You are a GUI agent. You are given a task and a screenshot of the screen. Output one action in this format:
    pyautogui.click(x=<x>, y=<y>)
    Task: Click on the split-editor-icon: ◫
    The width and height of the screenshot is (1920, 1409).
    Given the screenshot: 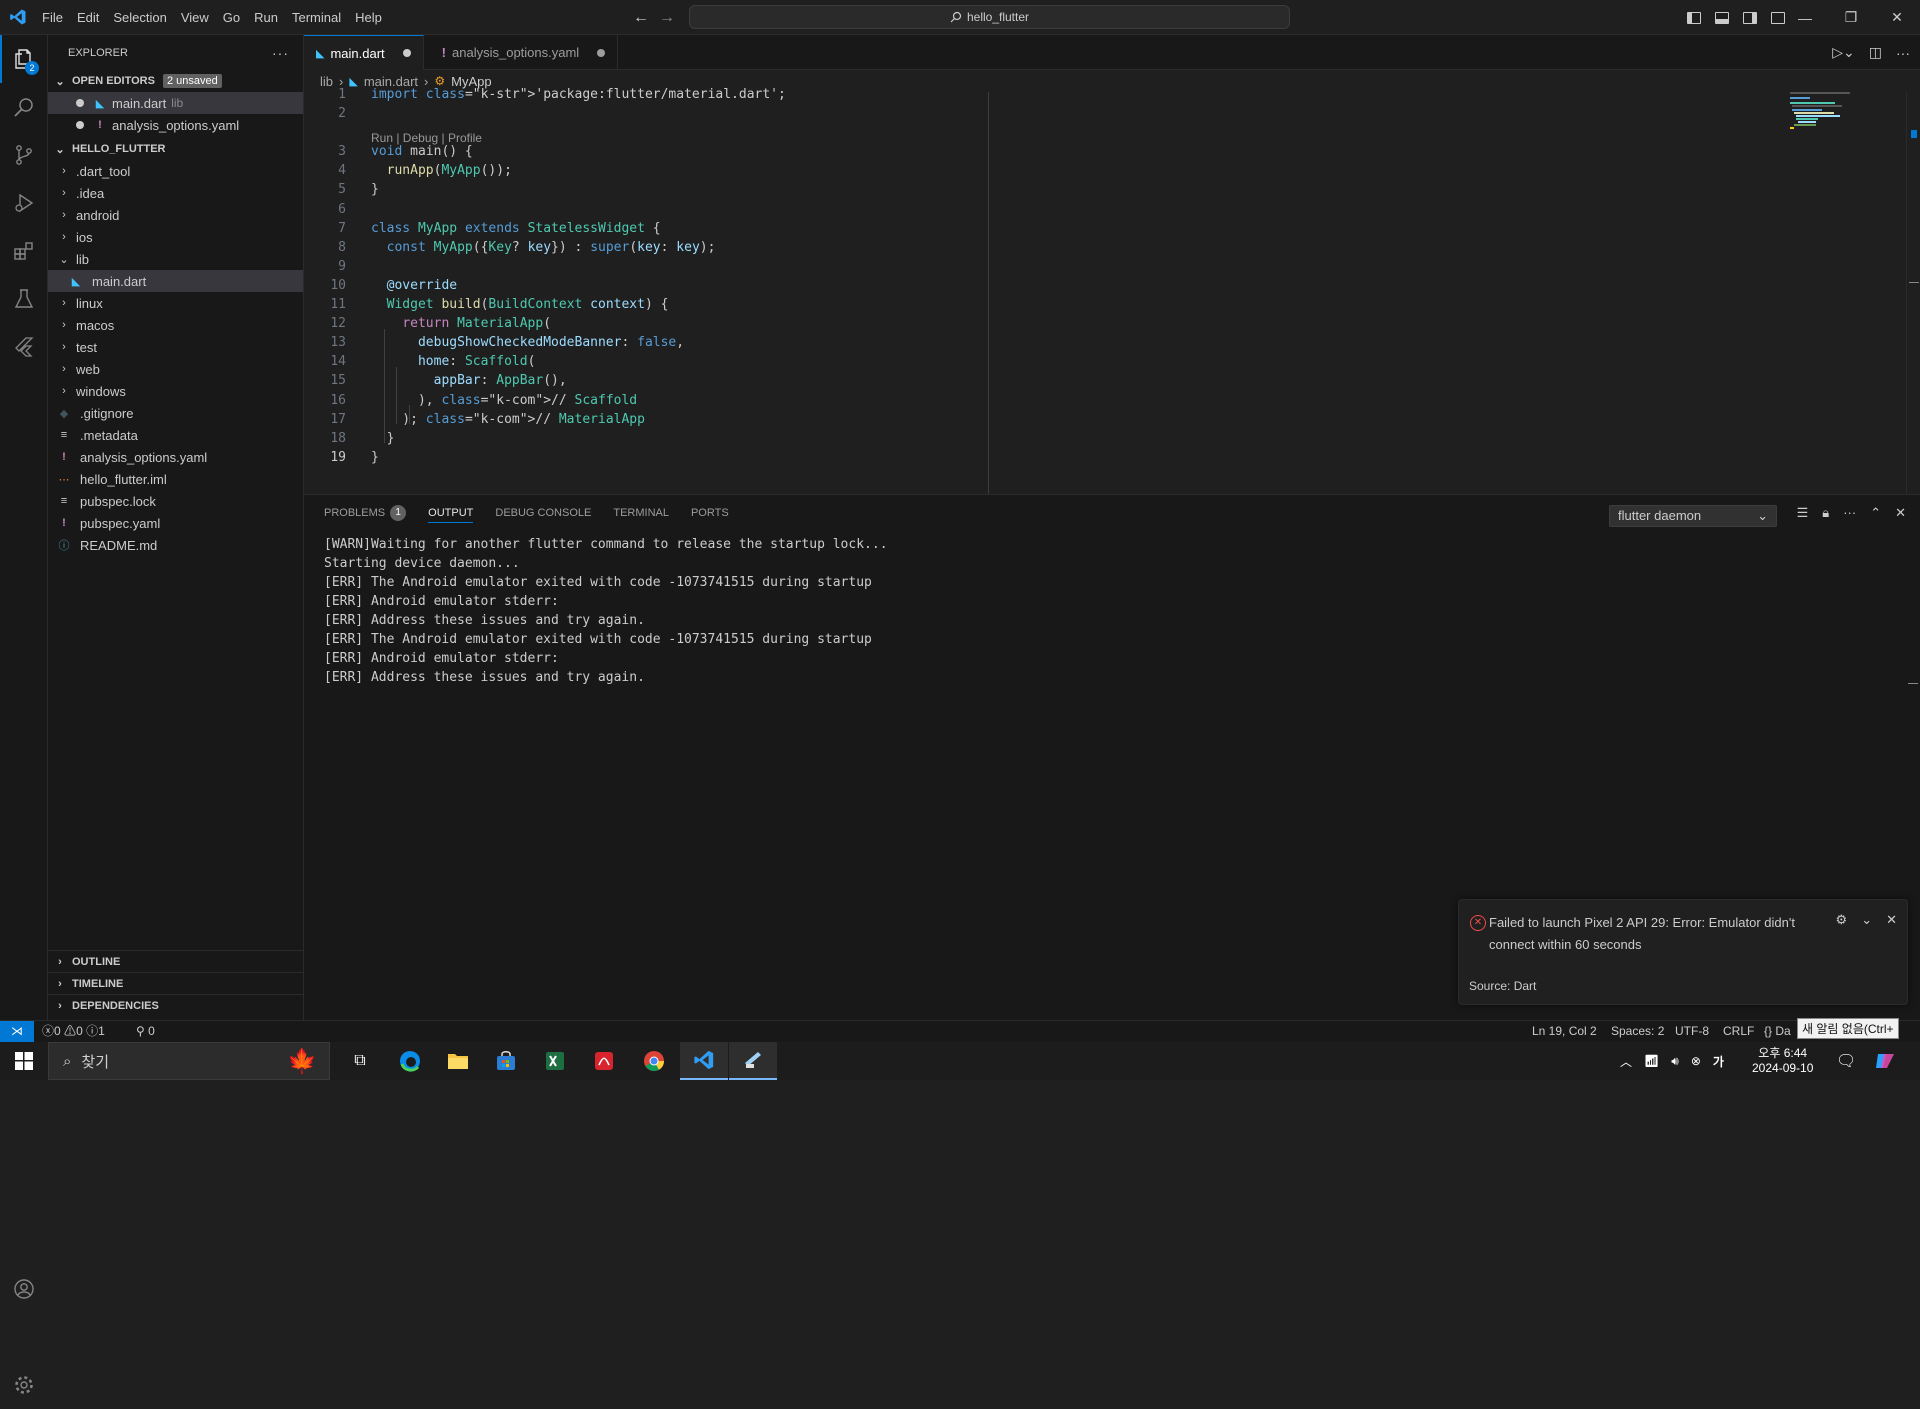 What is the action you would take?
    pyautogui.click(x=1875, y=52)
    